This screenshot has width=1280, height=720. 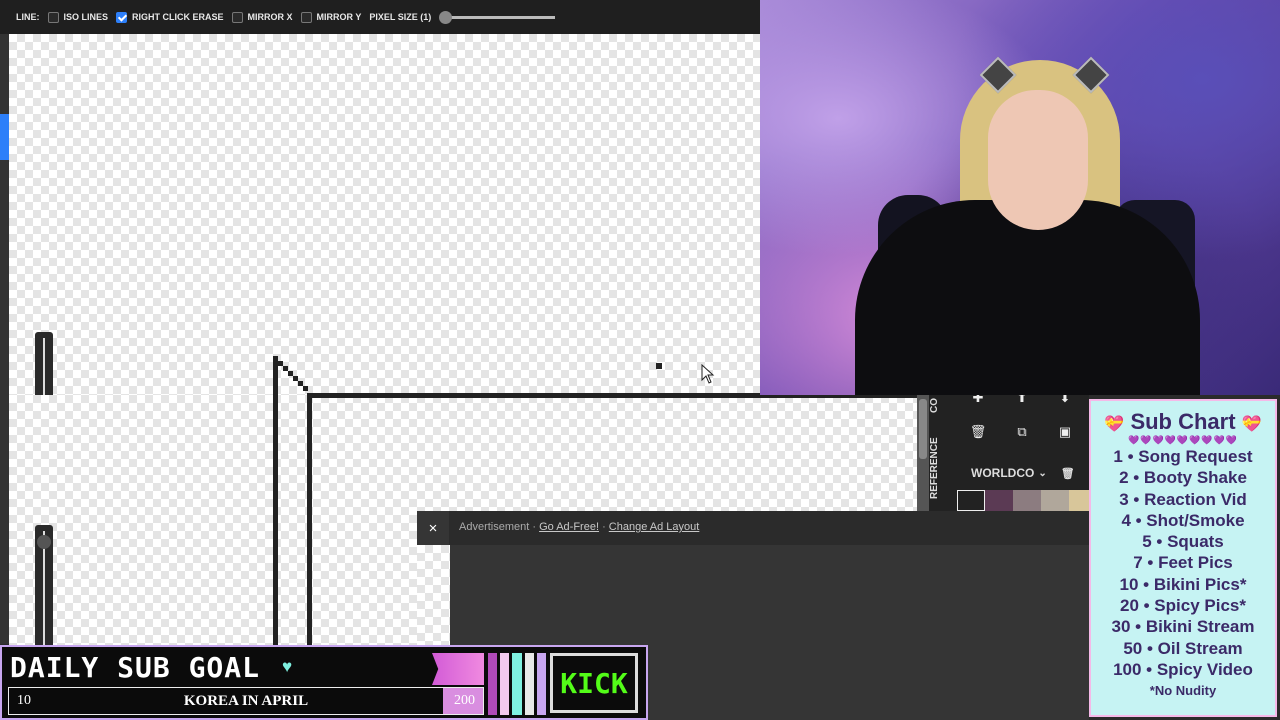 I want to click on pixel-size-slider, so click(x=497, y=17).